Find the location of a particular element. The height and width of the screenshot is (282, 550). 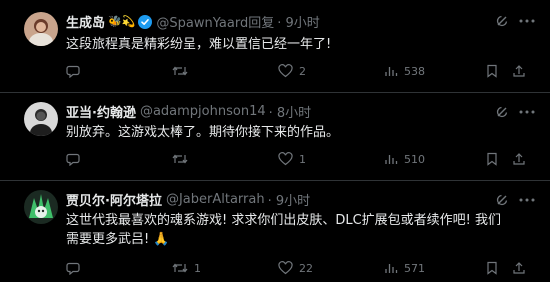

post-header: 贾贝尔·阿尔塔拉 @JaberAltarrah · 9小时 is located at coordinates (188, 199).